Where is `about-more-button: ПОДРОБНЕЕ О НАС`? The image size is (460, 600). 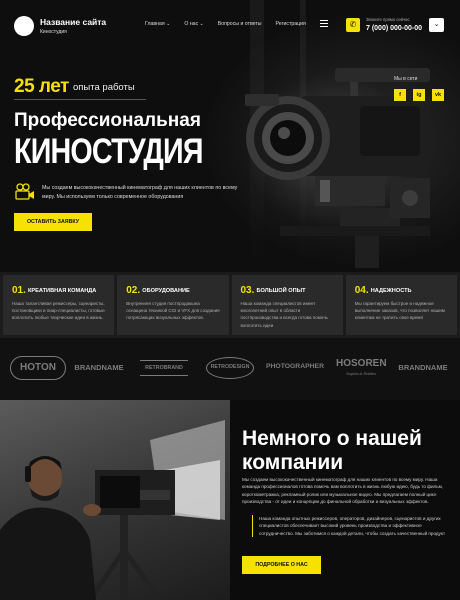 about-more-button: ПОДРОБНЕЕ О НАС is located at coordinates (281, 565).